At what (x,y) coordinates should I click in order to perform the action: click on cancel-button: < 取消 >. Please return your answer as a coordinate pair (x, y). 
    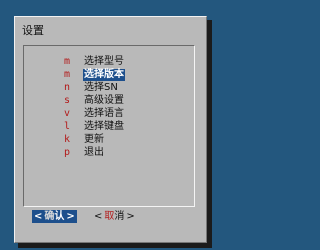
    Looking at the image, I should click on (114, 216).